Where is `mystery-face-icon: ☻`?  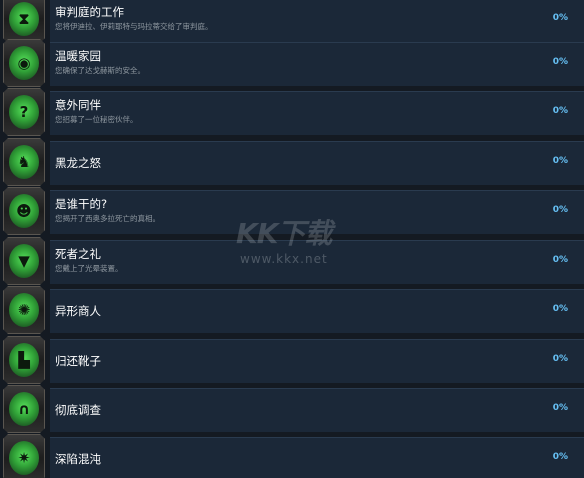 mystery-face-icon: ☻ is located at coordinates (24, 211).